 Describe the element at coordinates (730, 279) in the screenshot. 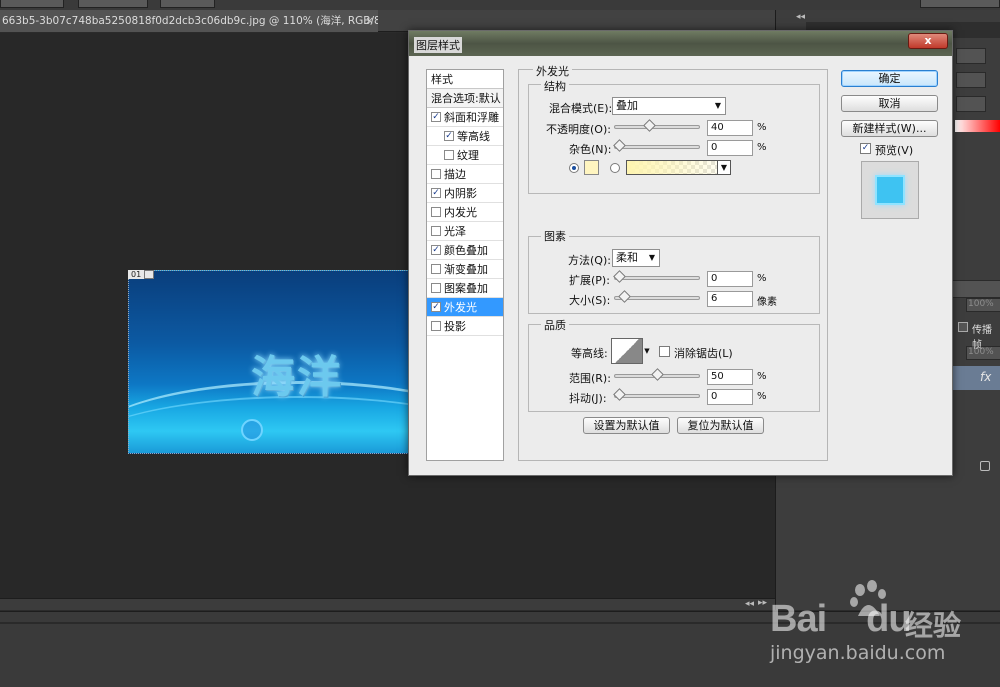

I see `spread-input: 0` at that location.